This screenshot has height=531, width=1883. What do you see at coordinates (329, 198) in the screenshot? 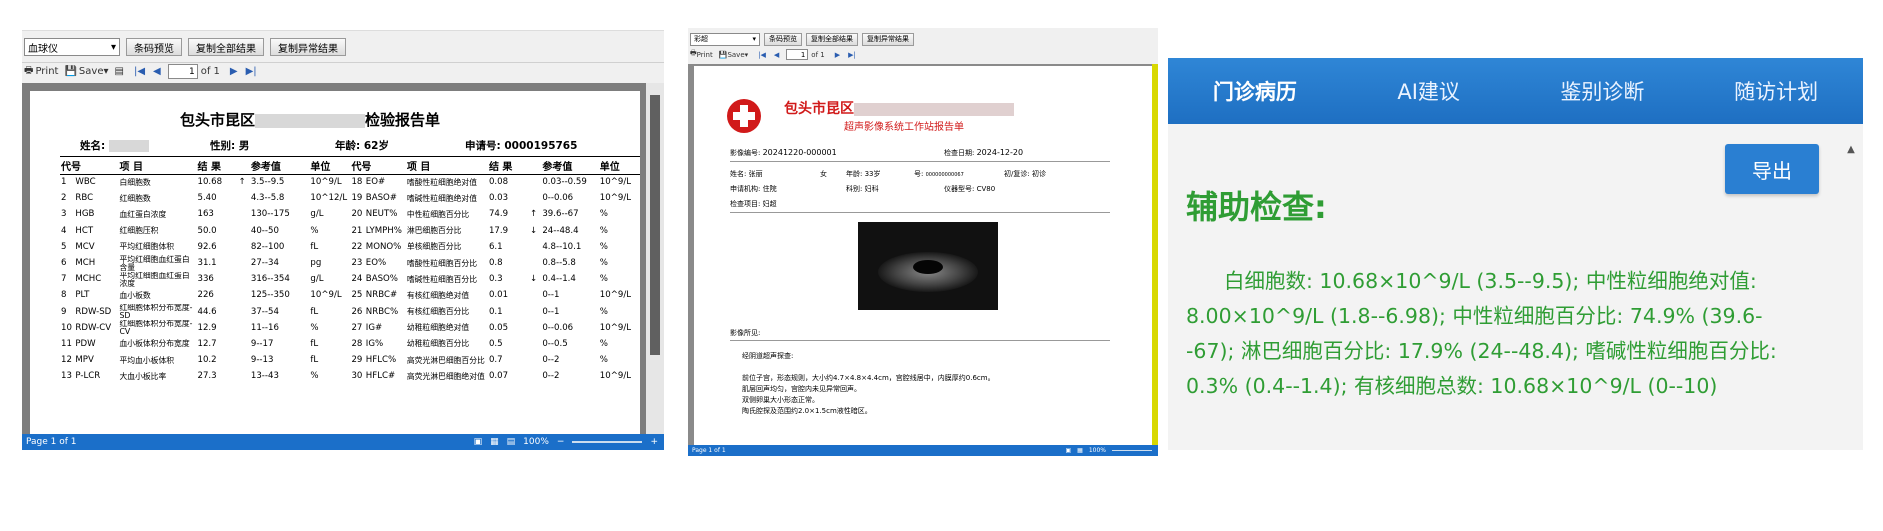
I see `table-cell: 10^12/L` at bounding box center [329, 198].